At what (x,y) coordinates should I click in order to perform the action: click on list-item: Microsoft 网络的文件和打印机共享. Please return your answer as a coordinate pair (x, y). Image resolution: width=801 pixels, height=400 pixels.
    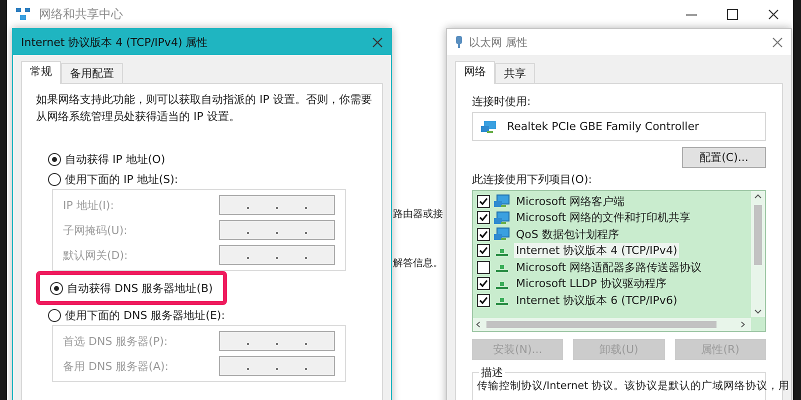
    Looking at the image, I should click on (603, 218).